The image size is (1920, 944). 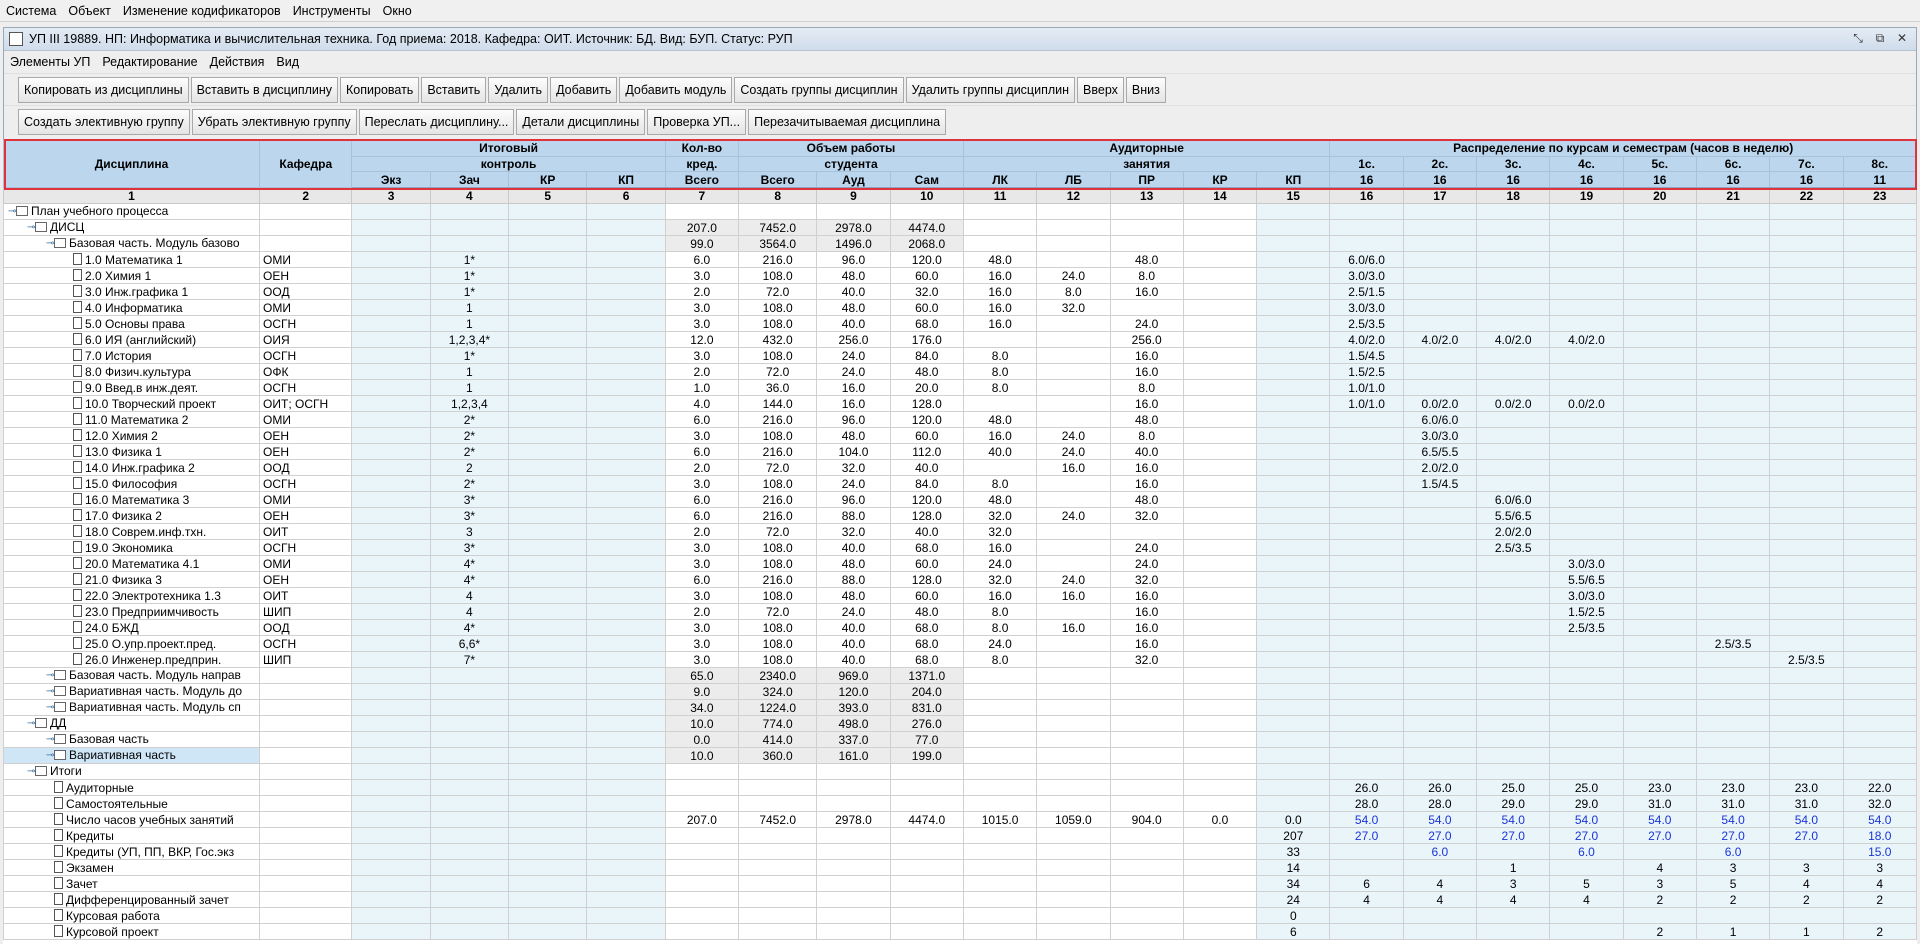 I want to click on discipline-cell: 12.0 Химия 2, so click(x=132, y=436).